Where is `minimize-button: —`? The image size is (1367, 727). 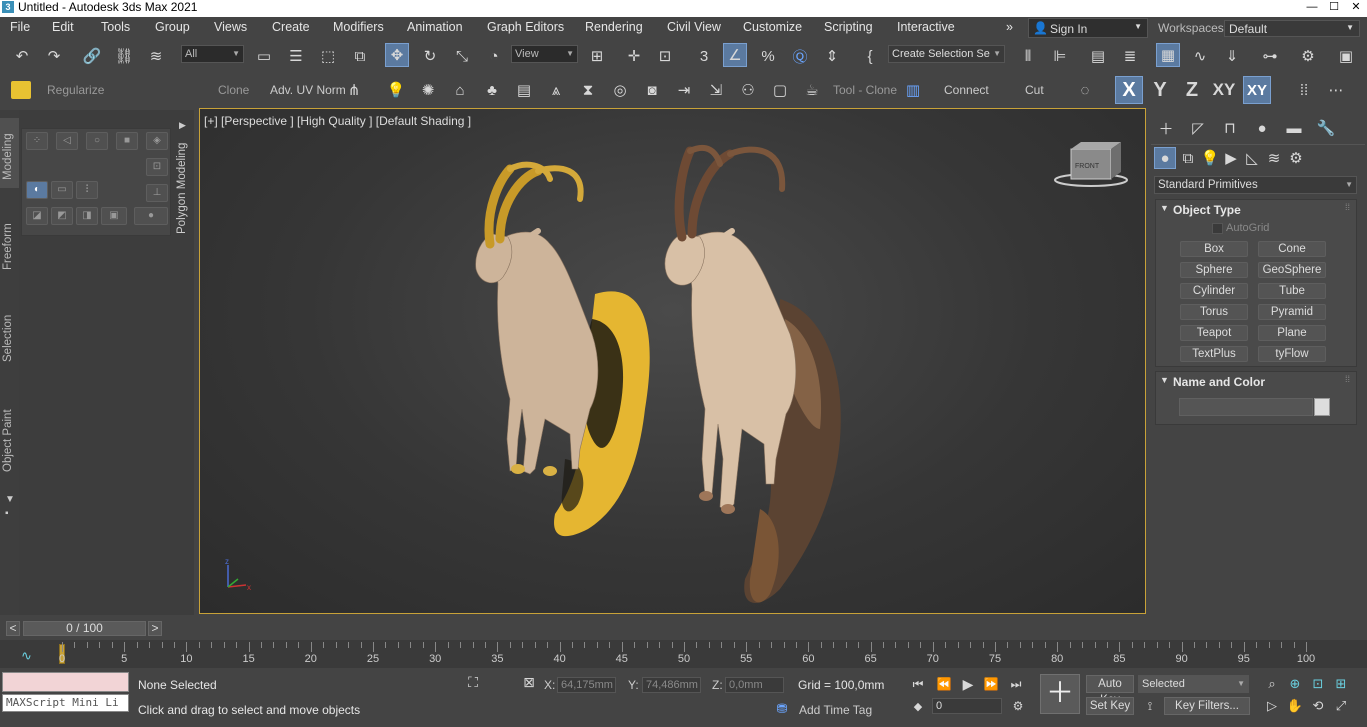 minimize-button: — is located at coordinates (1312, 8).